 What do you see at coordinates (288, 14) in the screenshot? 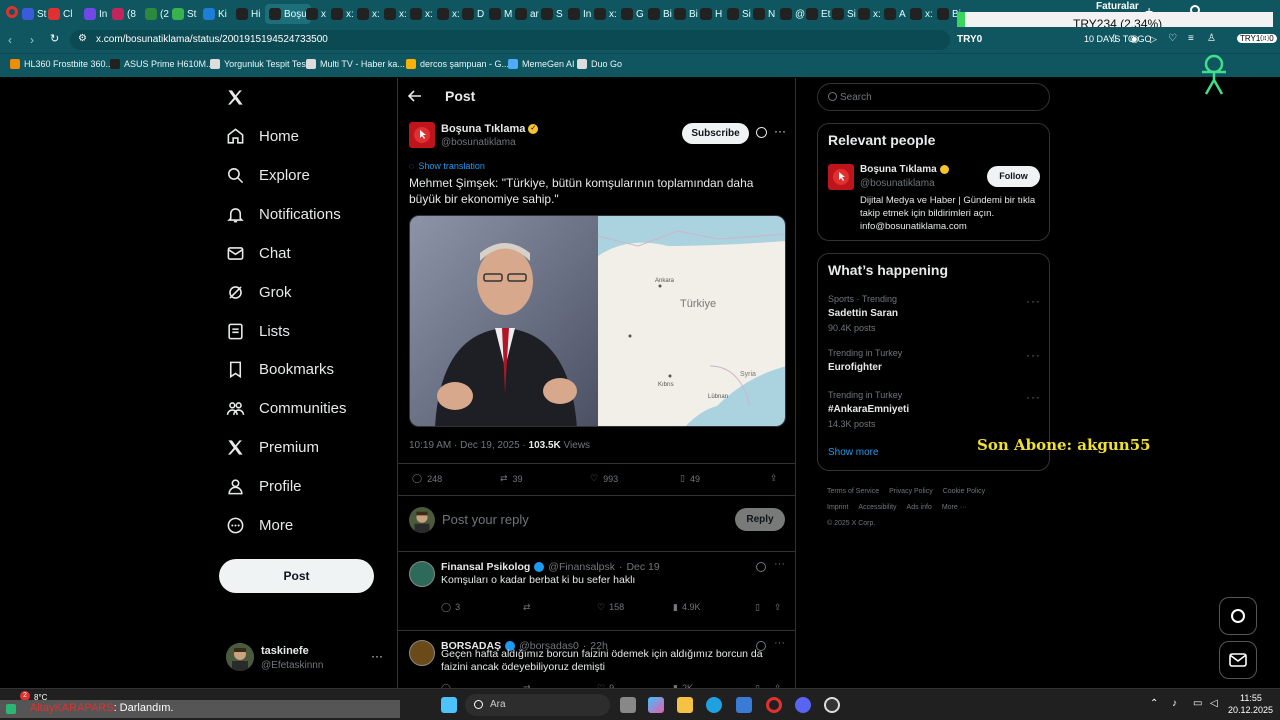
I see `browser-tab: Boşu` at bounding box center [288, 14].